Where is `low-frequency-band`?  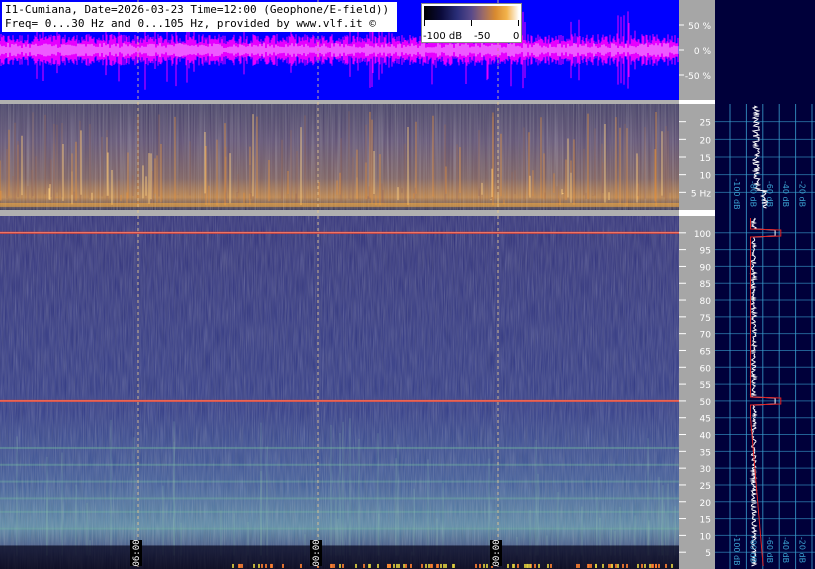
low-frequency-band is located at coordinates (339, 204).